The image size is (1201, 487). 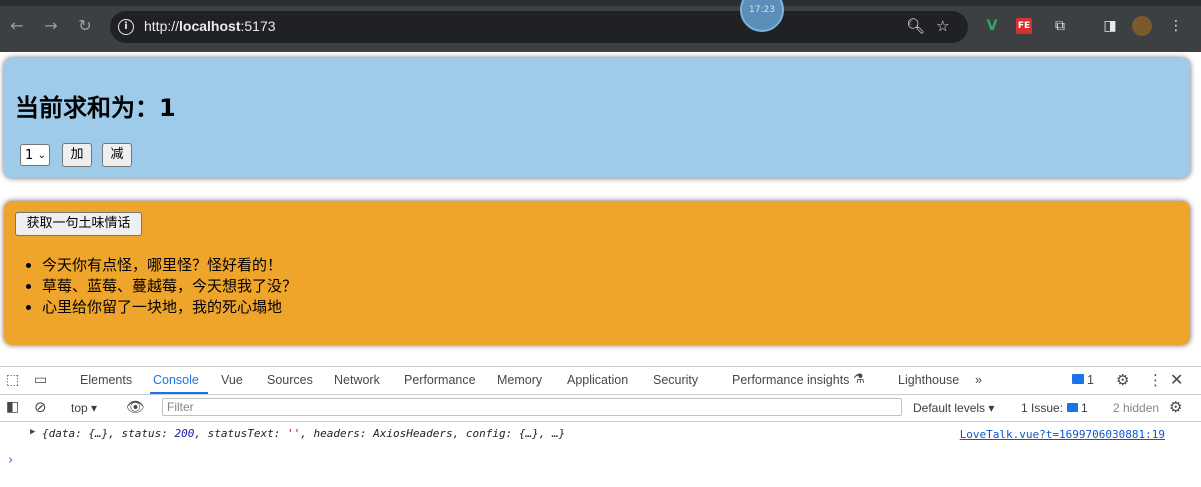 I want to click on eye-icon: 👁︎, so click(x=135, y=407).